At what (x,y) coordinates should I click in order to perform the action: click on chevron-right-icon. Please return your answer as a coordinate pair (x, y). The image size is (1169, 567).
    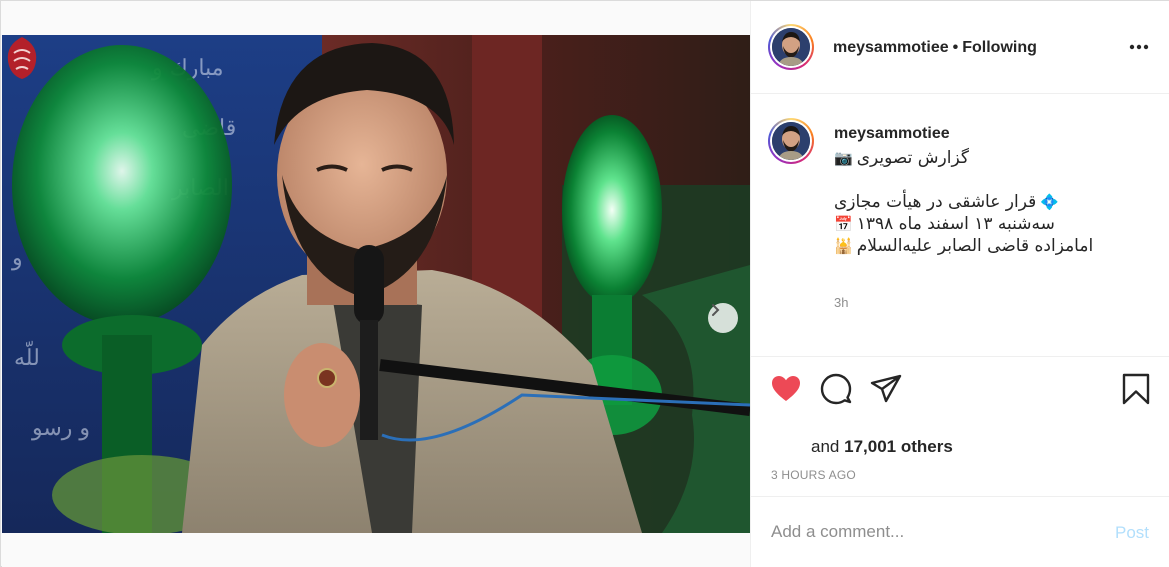
    Looking at the image, I should click on (716, 310).